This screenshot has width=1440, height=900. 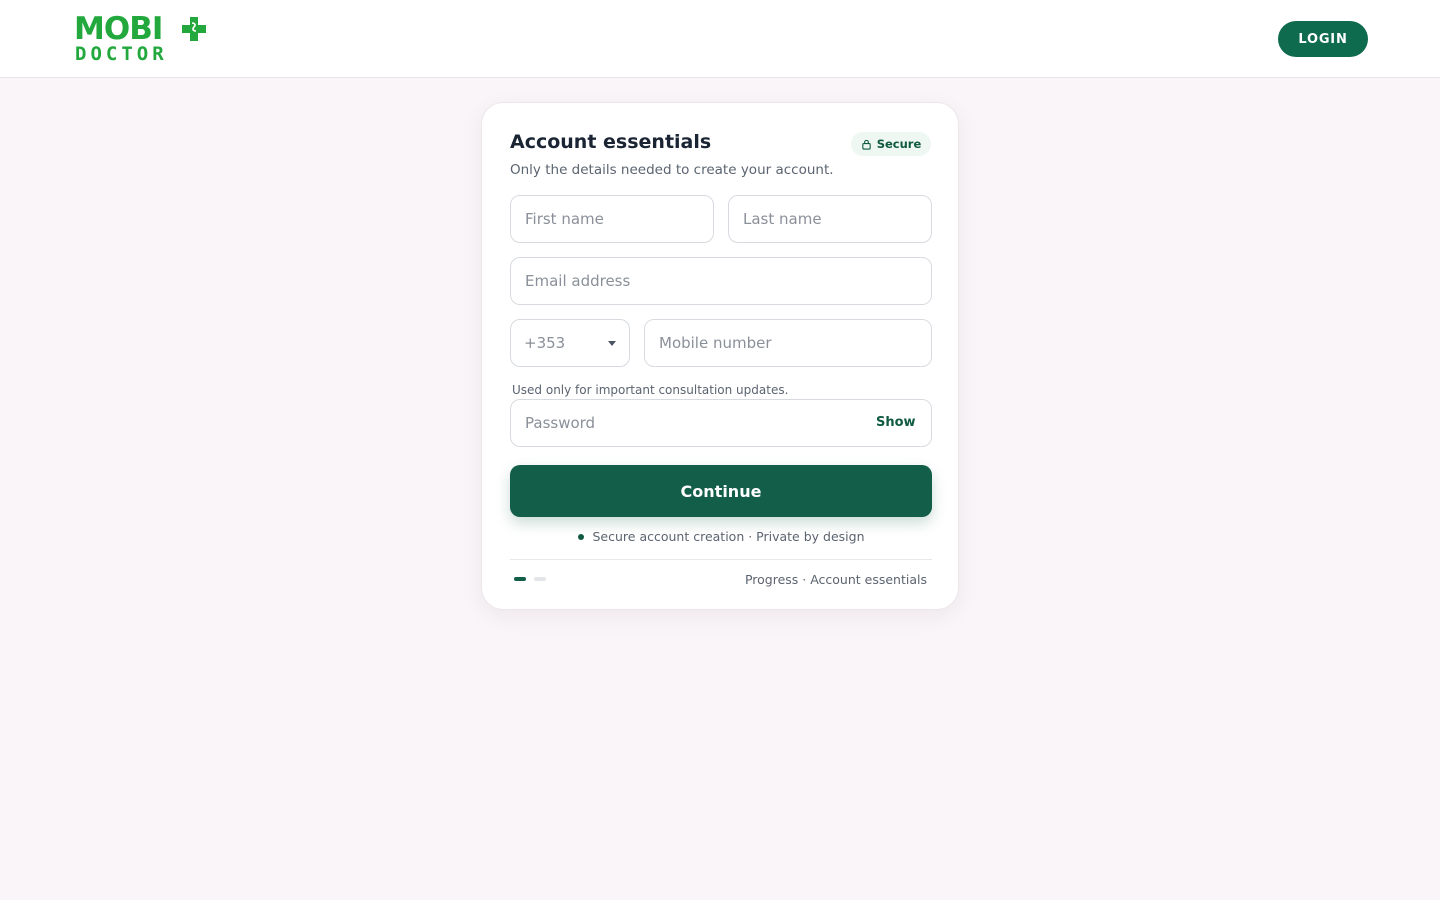 I want to click on card-title: Account essentials, so click(x=611, y=142).